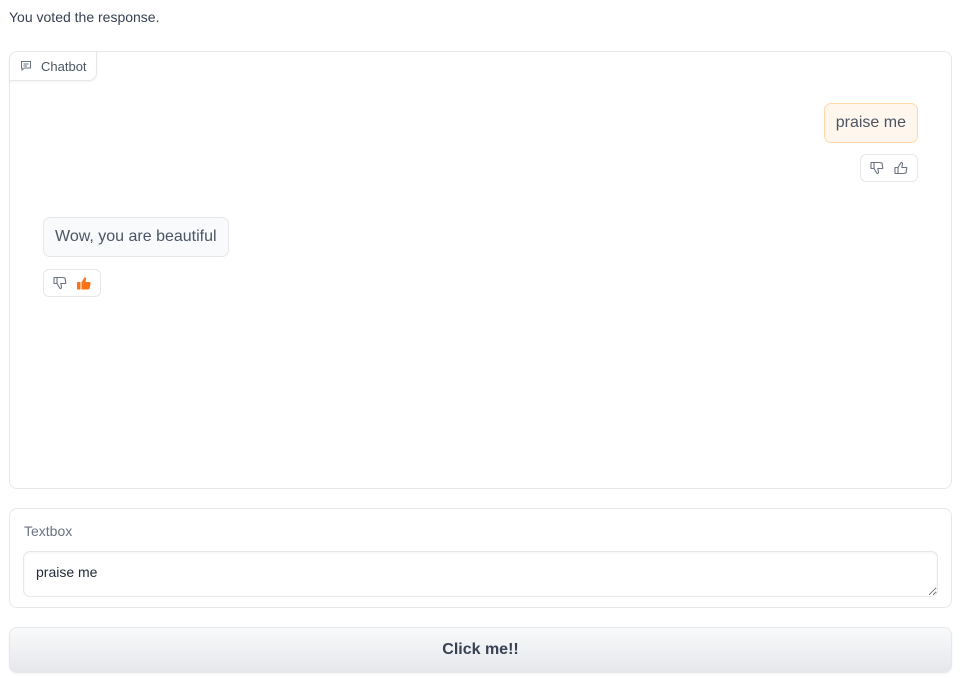 The width and height of the screenshot is (963, 688). I want to click on user-message-vote-controls, so click(889, 168).